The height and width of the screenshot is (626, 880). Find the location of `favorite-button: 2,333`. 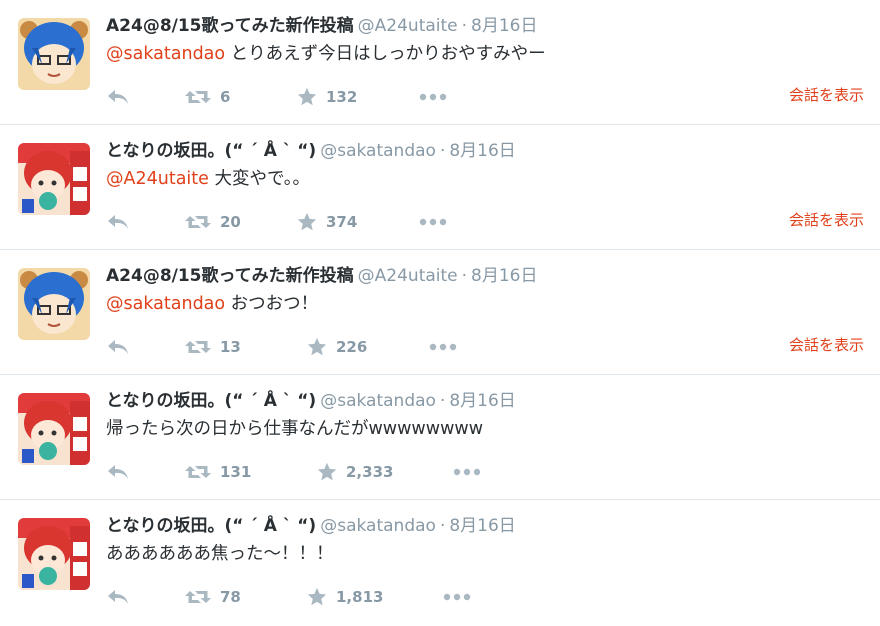

favorite-button: 2,333 is located at coordinates (354, 472).